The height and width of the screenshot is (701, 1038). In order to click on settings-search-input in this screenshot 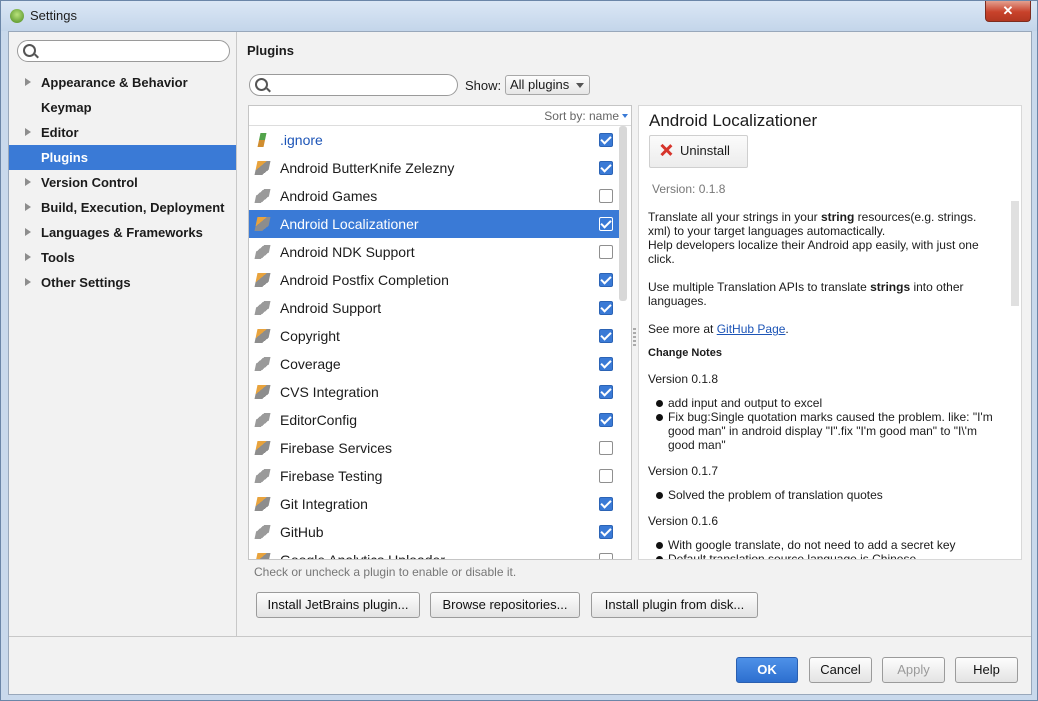, I will do `click(123, 51)`.